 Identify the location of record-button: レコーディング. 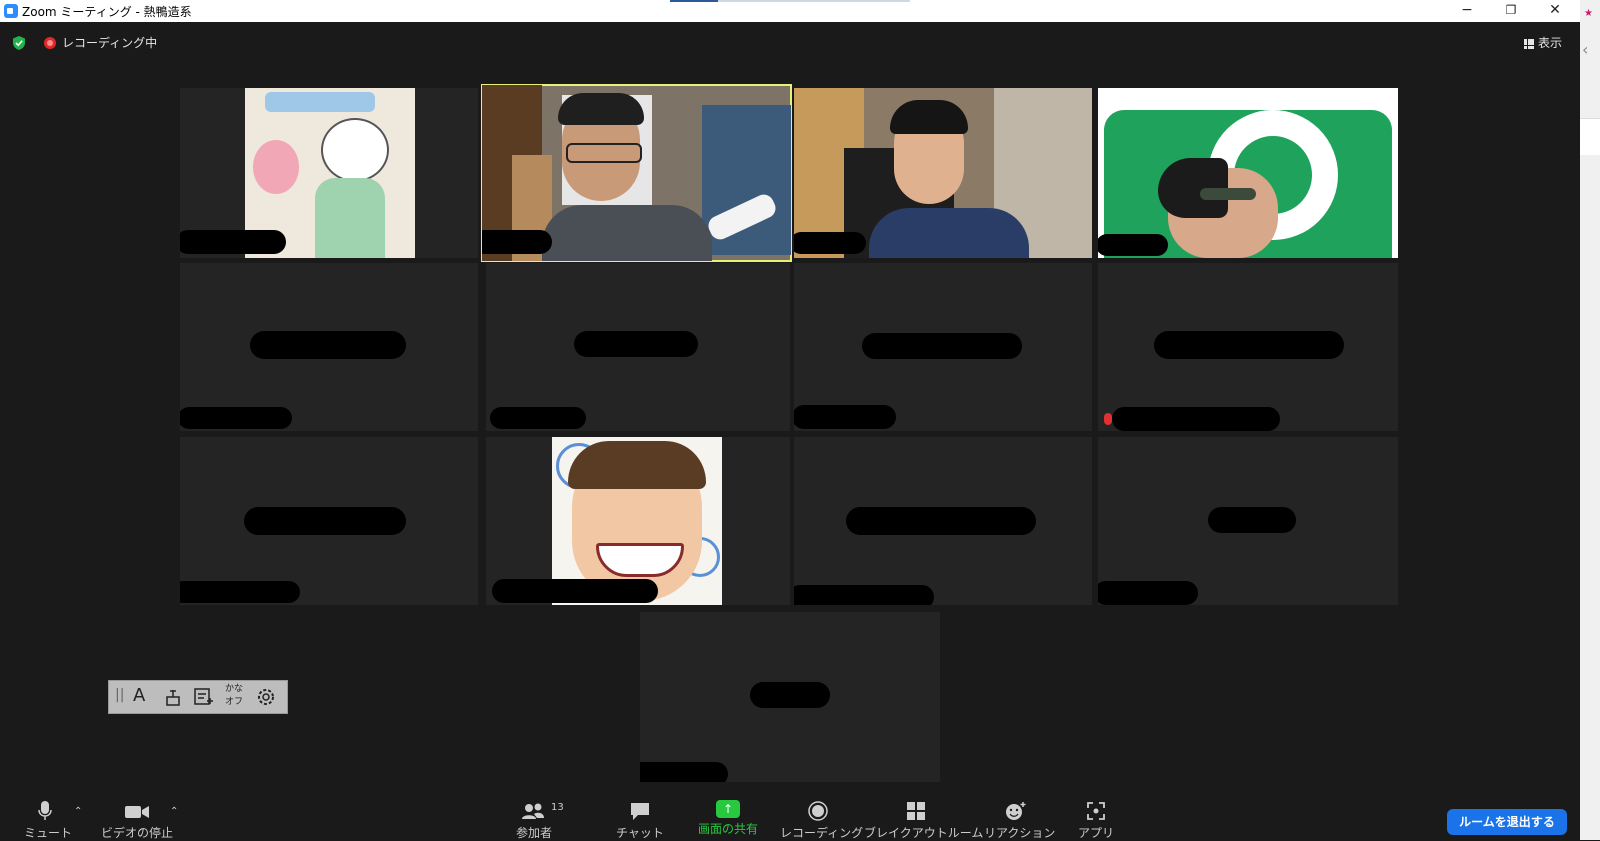
(822, 820).